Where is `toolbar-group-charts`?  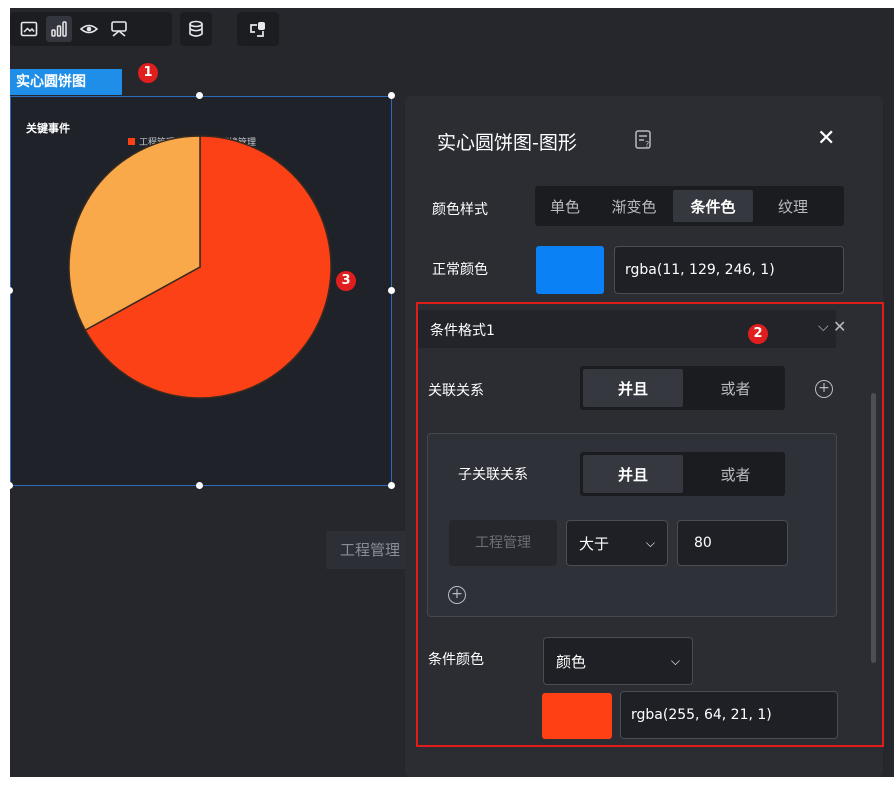 toolbar-group-charts is located at coordinates (91, 29).